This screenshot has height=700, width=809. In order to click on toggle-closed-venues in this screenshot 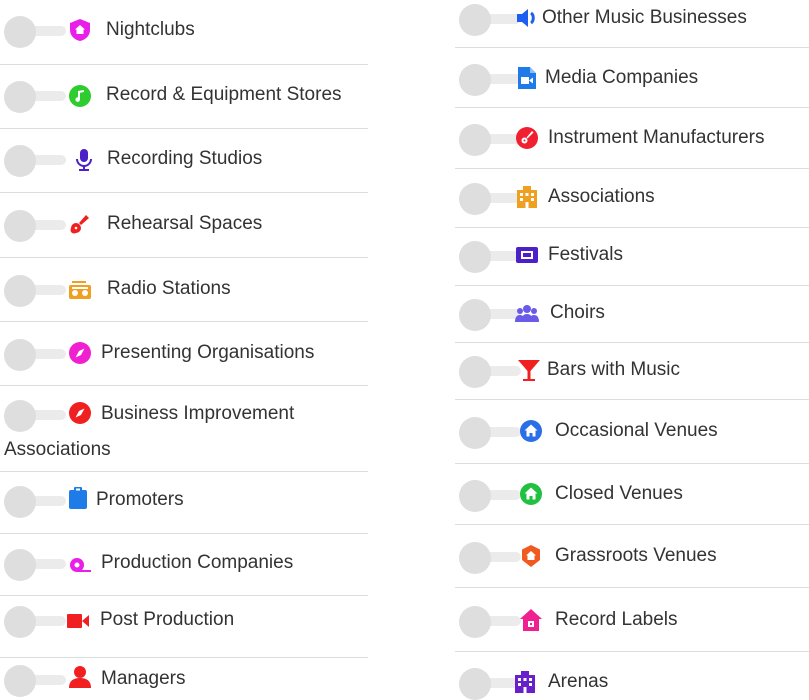, I will do `click(490, 494)`.